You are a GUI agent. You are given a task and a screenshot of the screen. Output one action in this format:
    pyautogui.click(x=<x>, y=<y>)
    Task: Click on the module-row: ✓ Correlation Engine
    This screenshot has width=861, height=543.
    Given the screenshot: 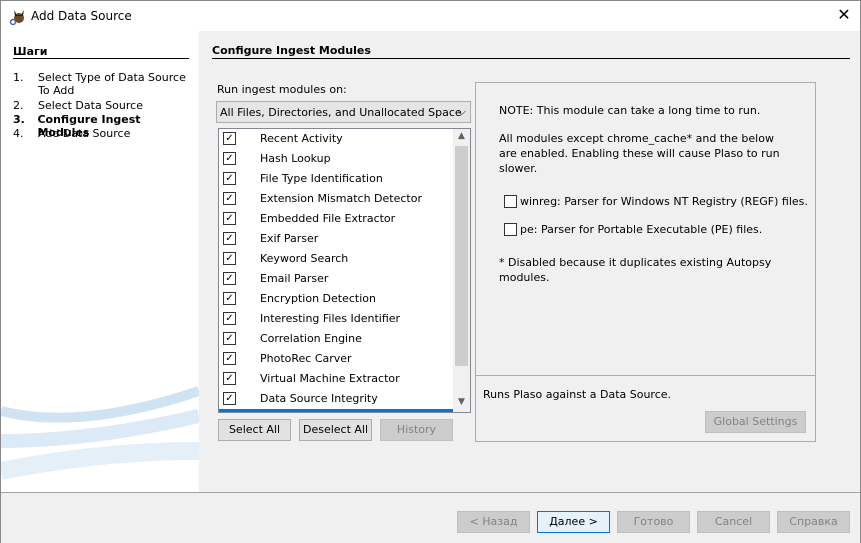 What is the action you would take?
    pyautogui.click(x=336, y=339)
    